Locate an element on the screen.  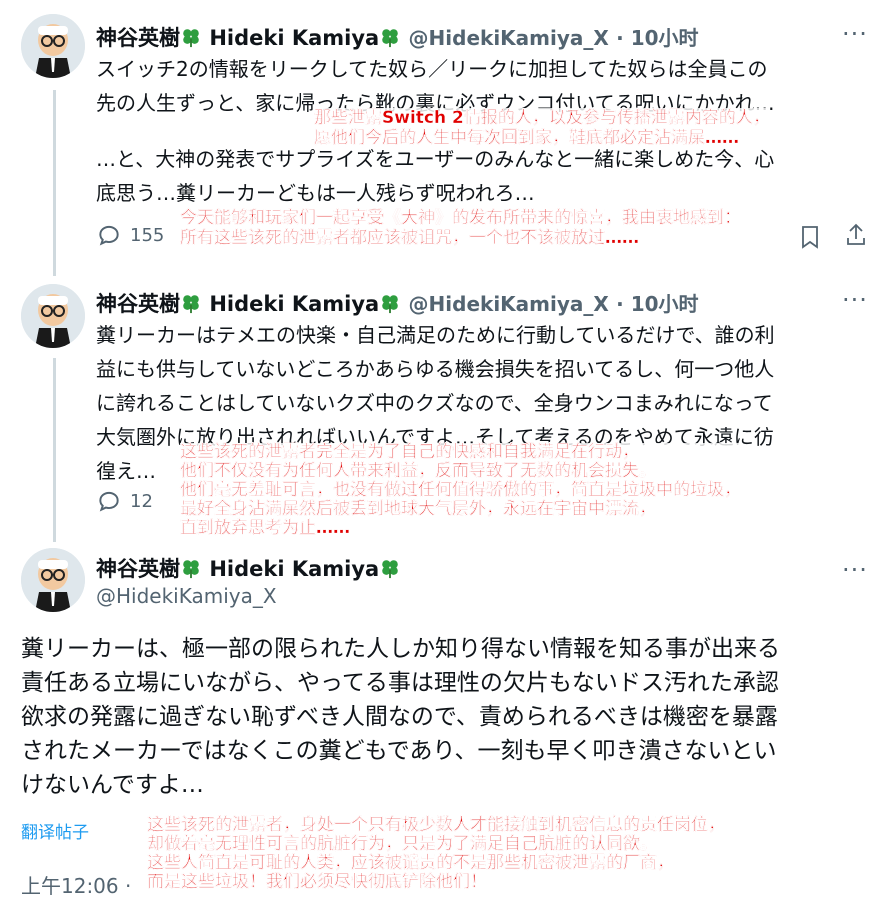
overlay-line: 而是这些垃圾！我们必须尽快彻底铲除他们！ is located at coordinates (317, 882).